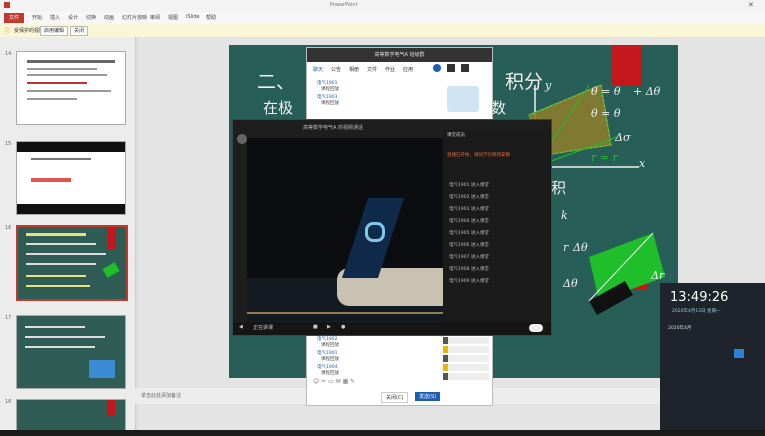  I want to click on label-delta-theta: Δθ, so click(580, 247).